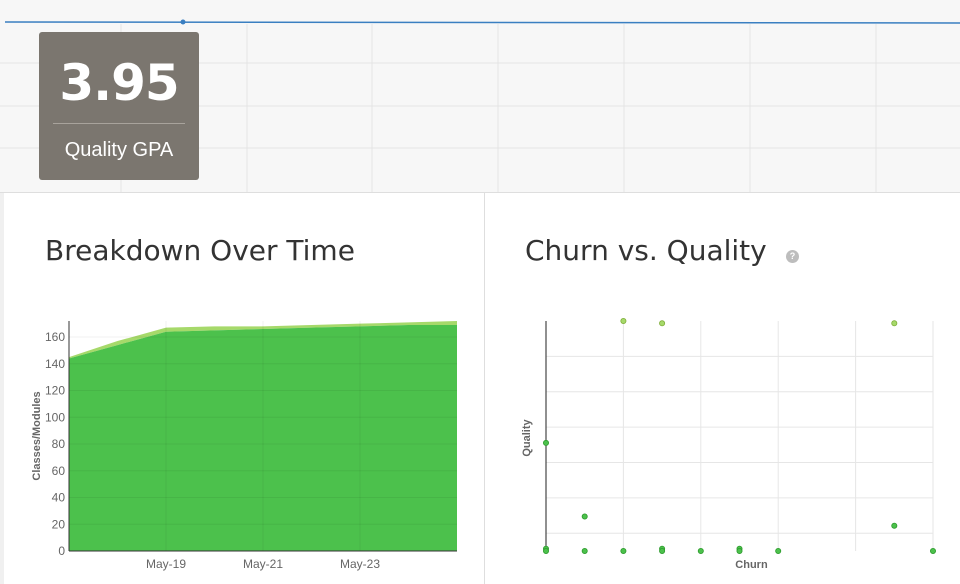  I want to click on y-tick-label: 100, so click(55, 417).